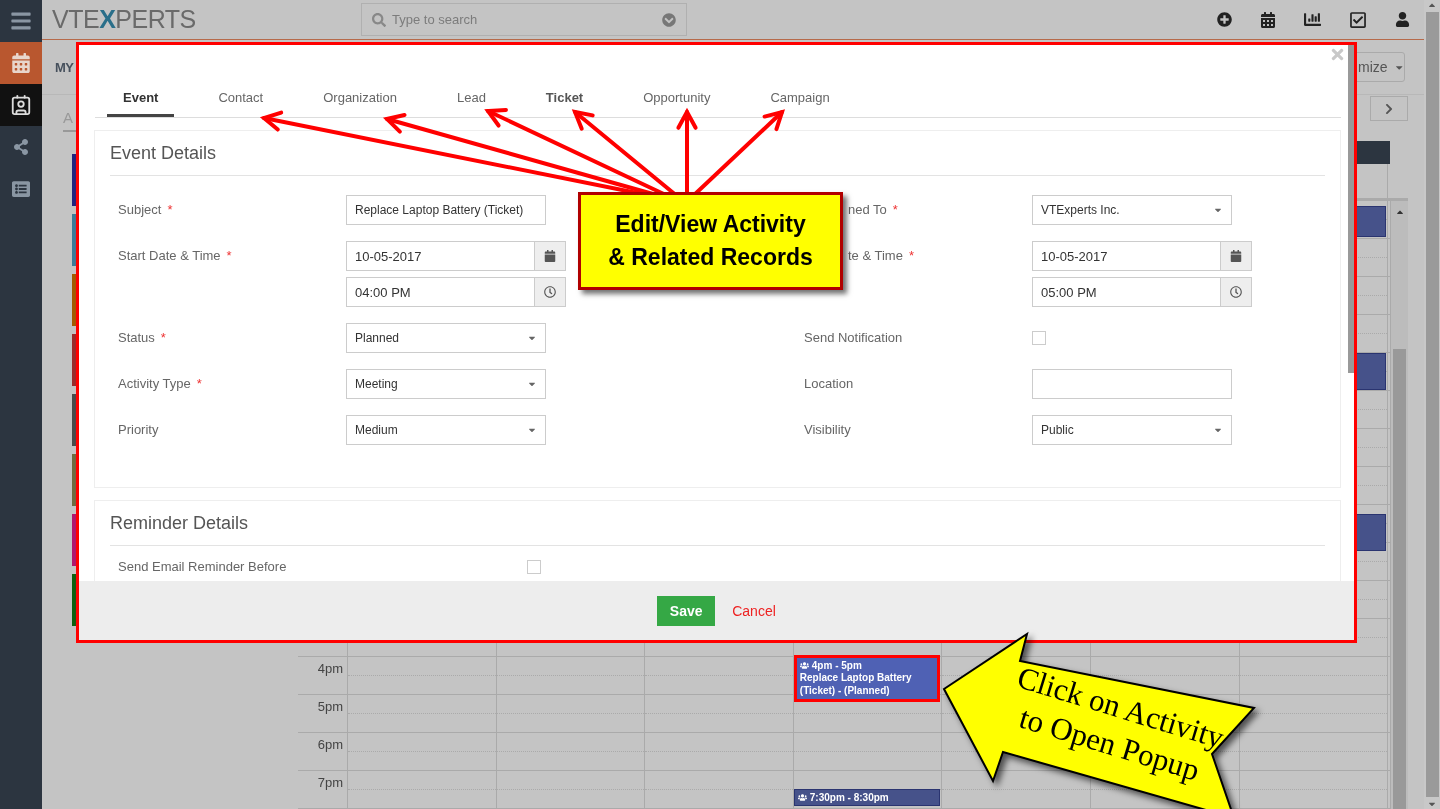 This screenshot has width=1440, height=809. What do you see at coordinates (1132, 430) in the screenshot?
I see `dropdown-field: Public` at bounding box center [1132, 430].